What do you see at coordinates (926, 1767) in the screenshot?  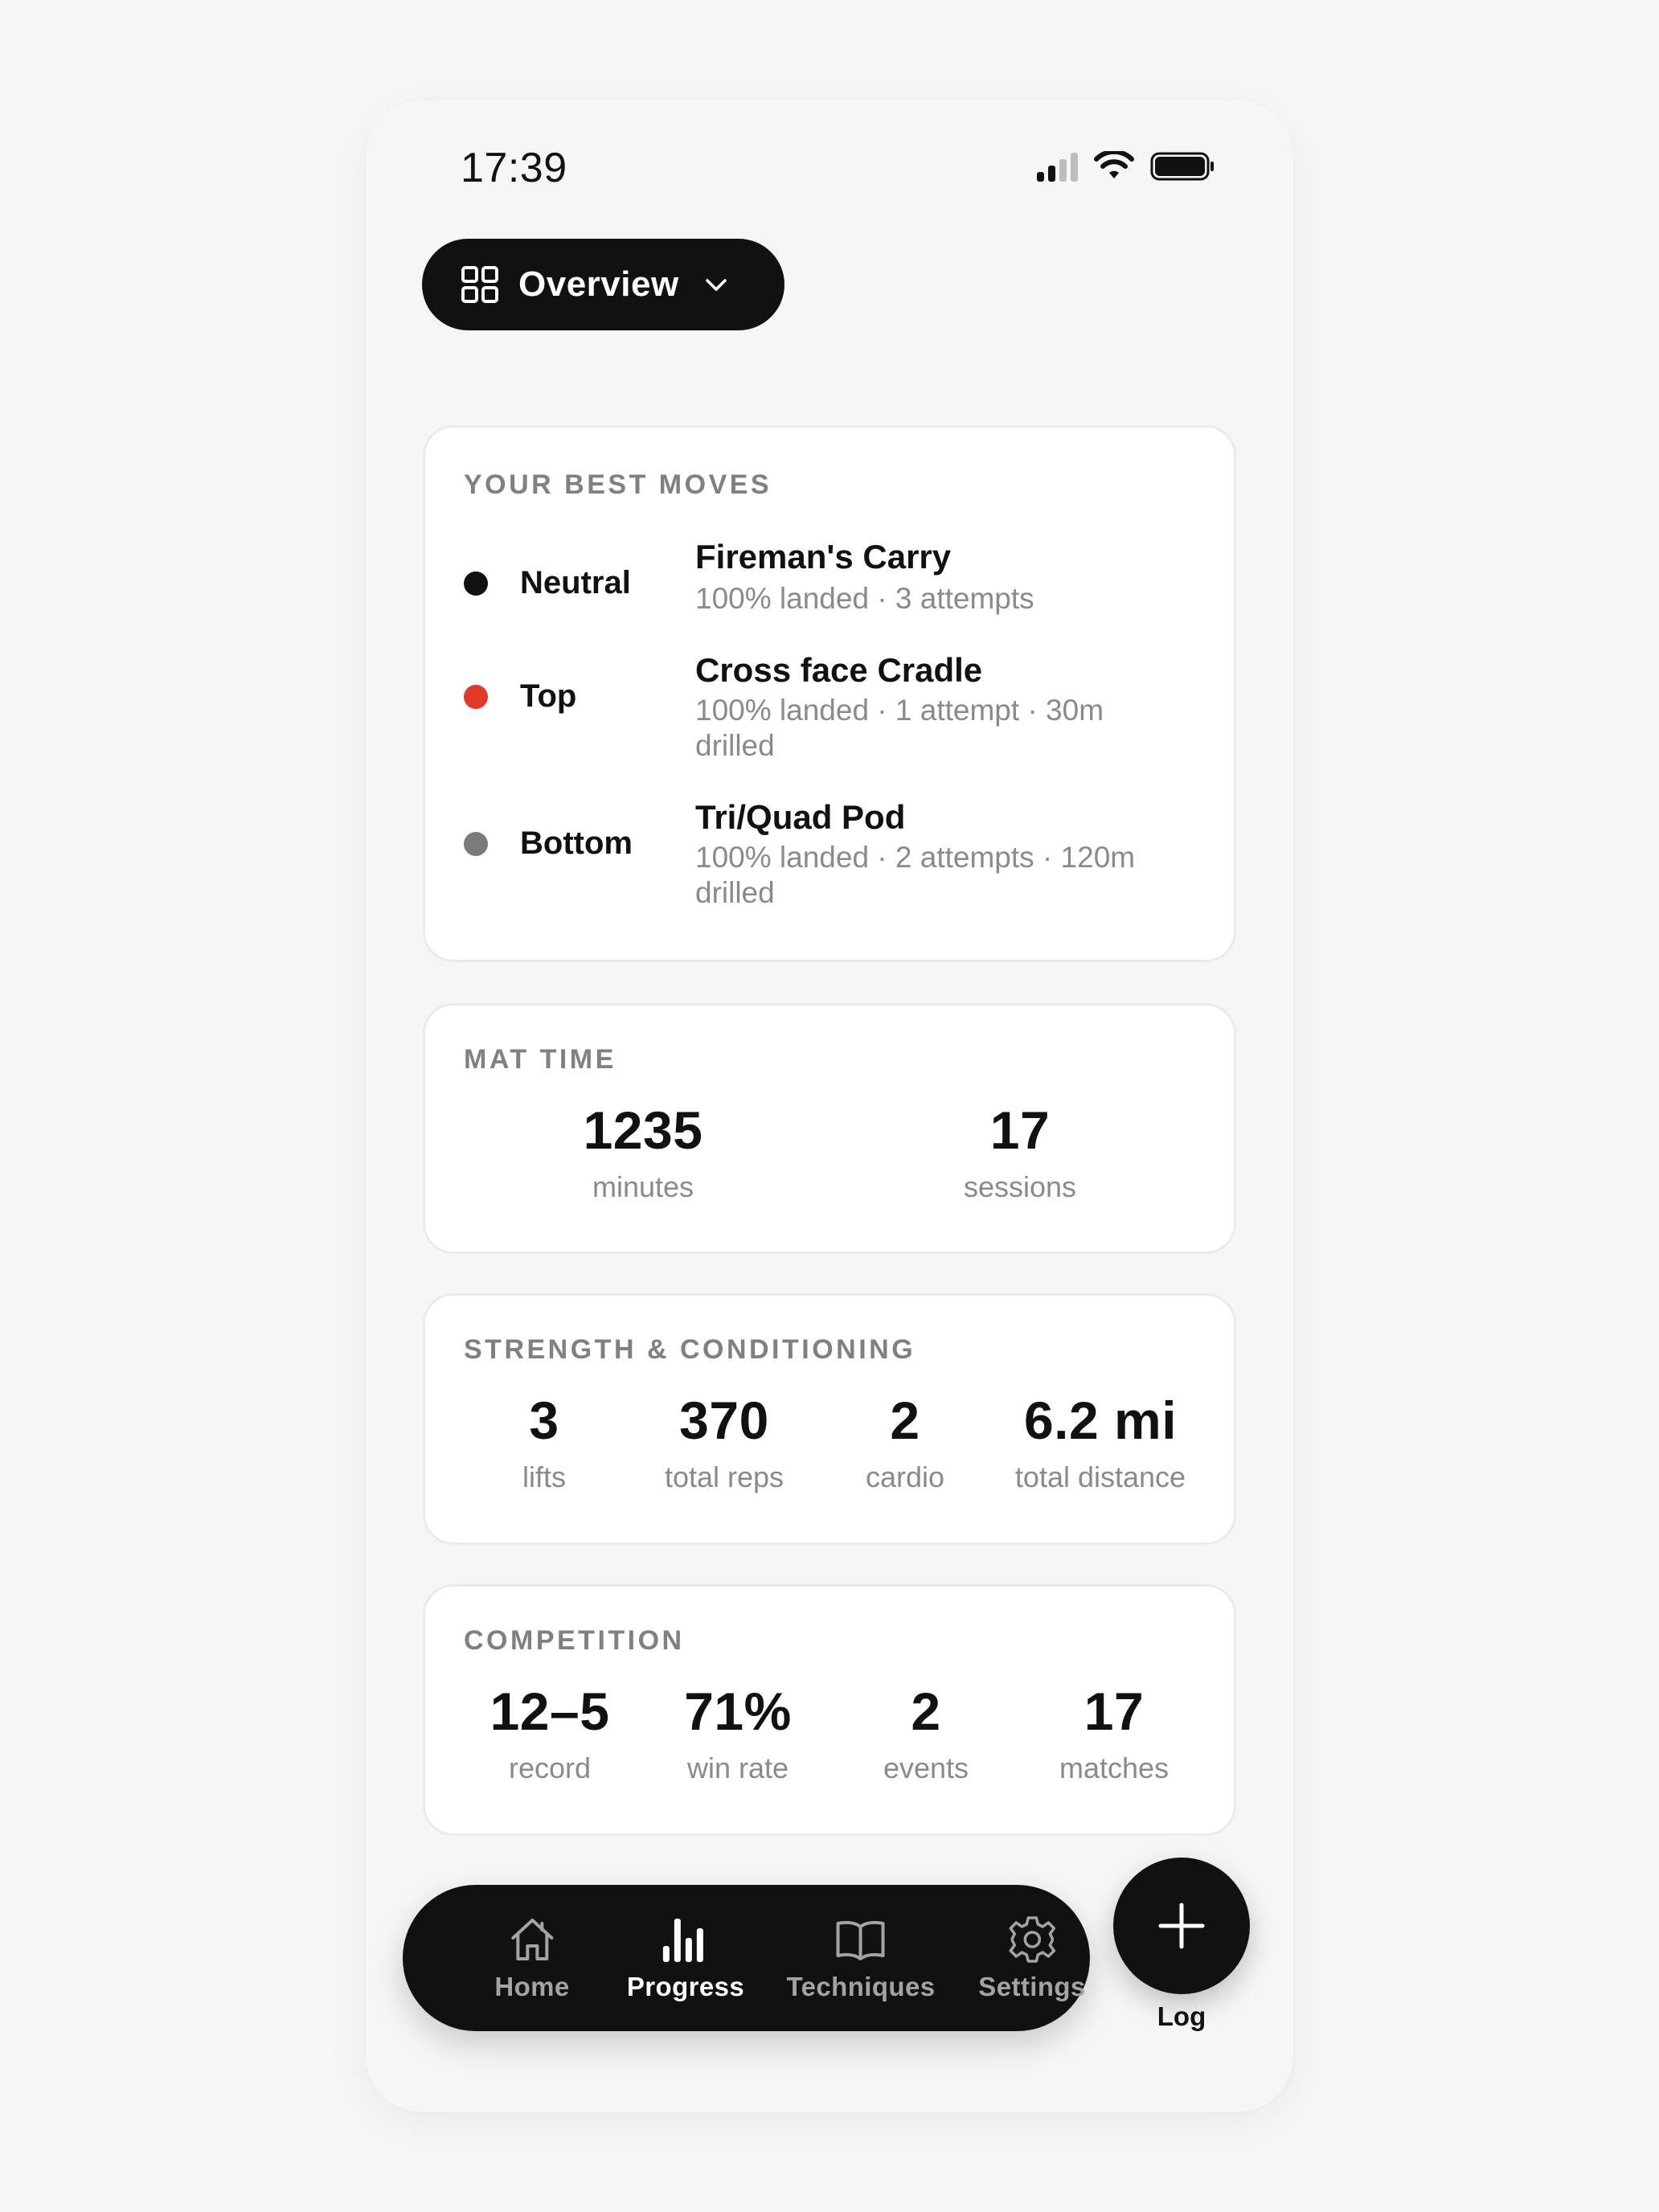 I see `stat-label: events` at bounding box center [926, 1767].